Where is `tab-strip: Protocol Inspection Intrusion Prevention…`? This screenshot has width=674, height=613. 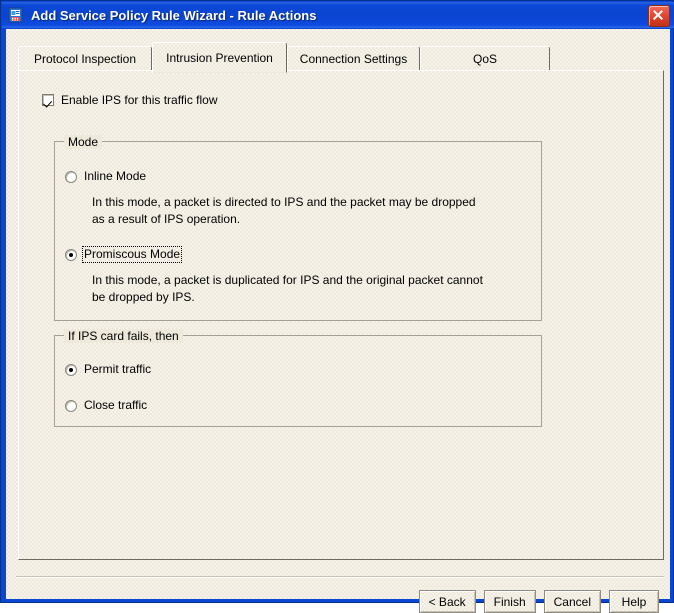 tab-strip: Protocol Inspection Intrusion Prevention… is located at coordinates (342, 57).